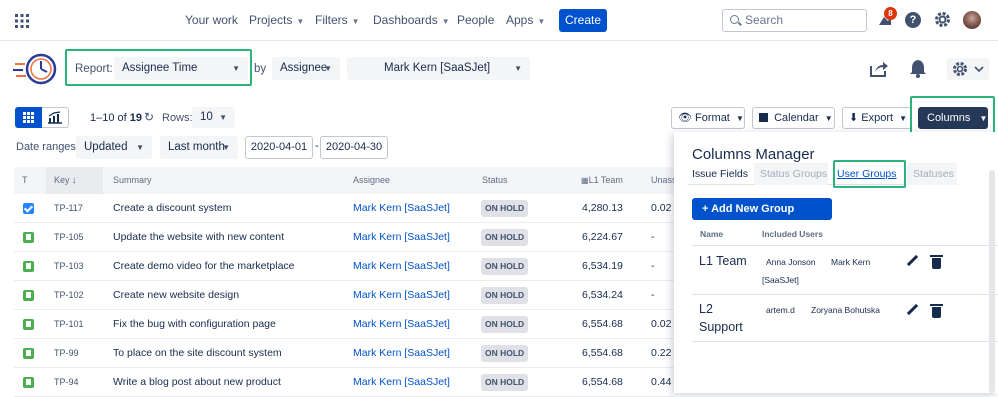 This screenshot has width=998, height=397. I want to click on col-header-summary: Summary, so click(132, 180).